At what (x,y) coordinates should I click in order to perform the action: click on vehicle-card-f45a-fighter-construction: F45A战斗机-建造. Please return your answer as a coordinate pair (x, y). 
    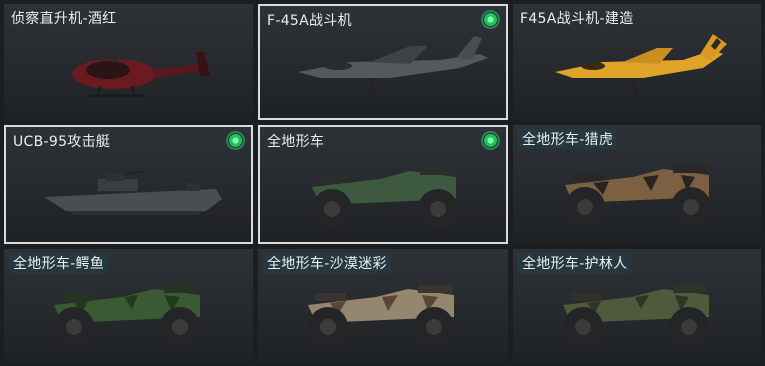
    Looking at the image, I should click on (637, 62).